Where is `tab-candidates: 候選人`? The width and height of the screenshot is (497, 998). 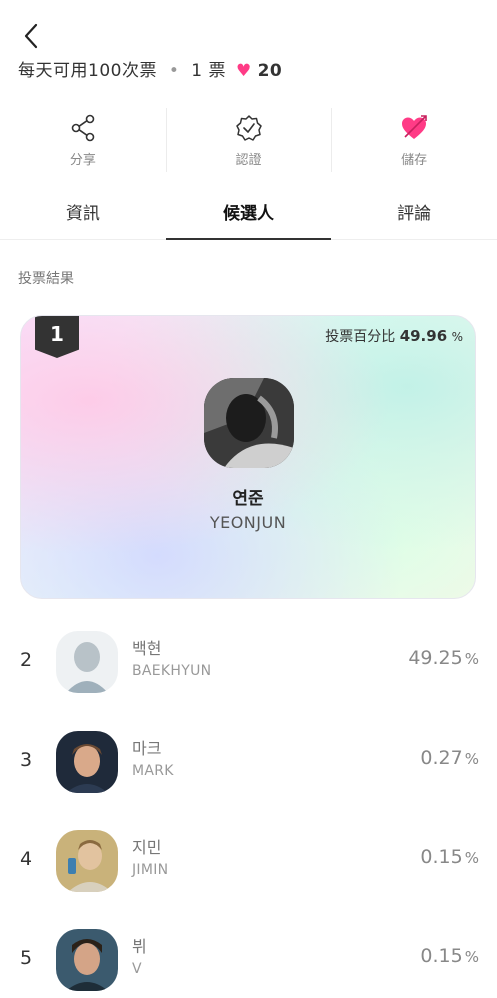
tab-candidates: 候選人 is located at coordinates (248, 216).